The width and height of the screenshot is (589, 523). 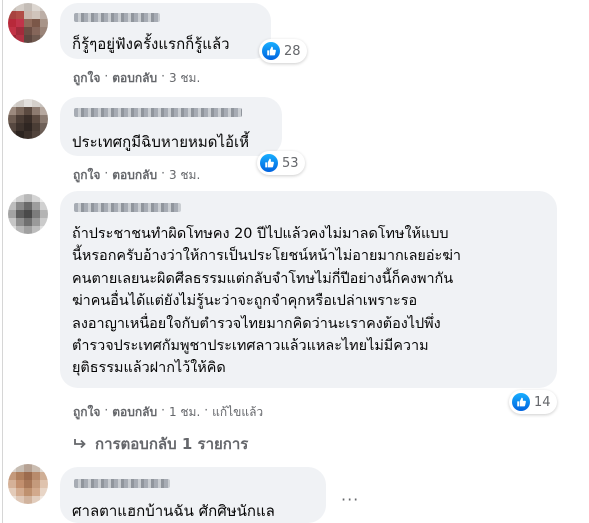 I want to click on view-replies-link: การตอบกลับ 1 รายการ, so click(x=160, y=444).